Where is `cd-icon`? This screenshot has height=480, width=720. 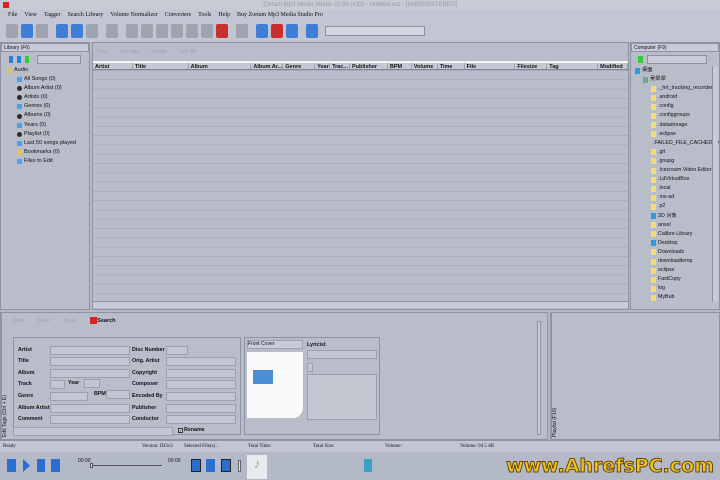 cd-icon is located at coordinates (262, 31).